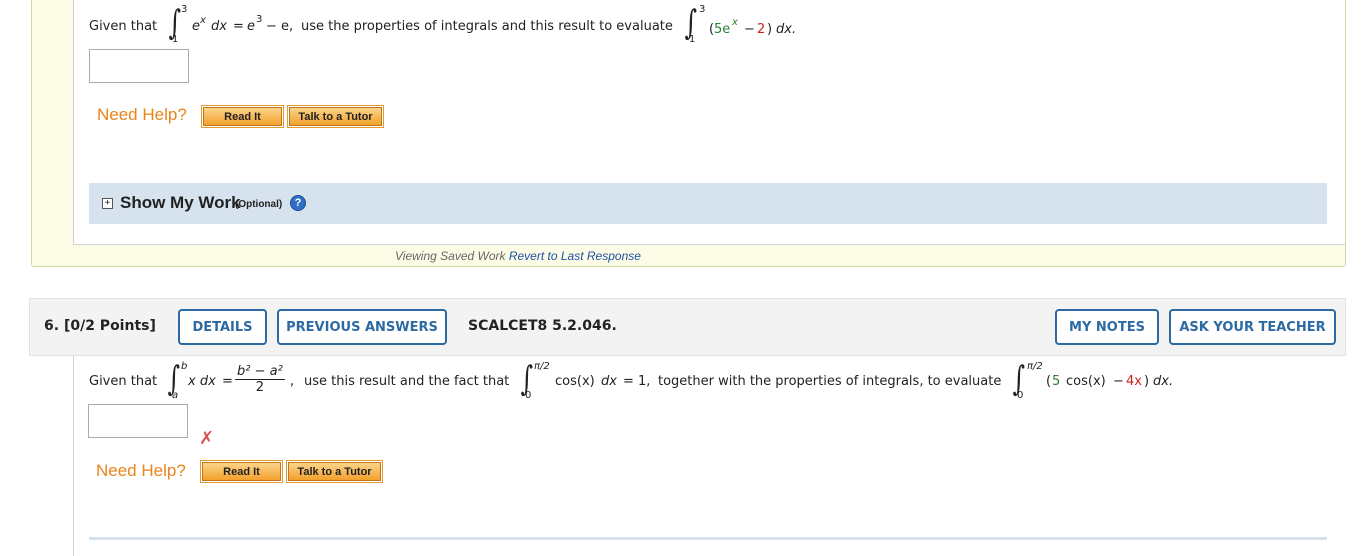  I want to click on q5-int2-coef: 5e, so click(722, 29).